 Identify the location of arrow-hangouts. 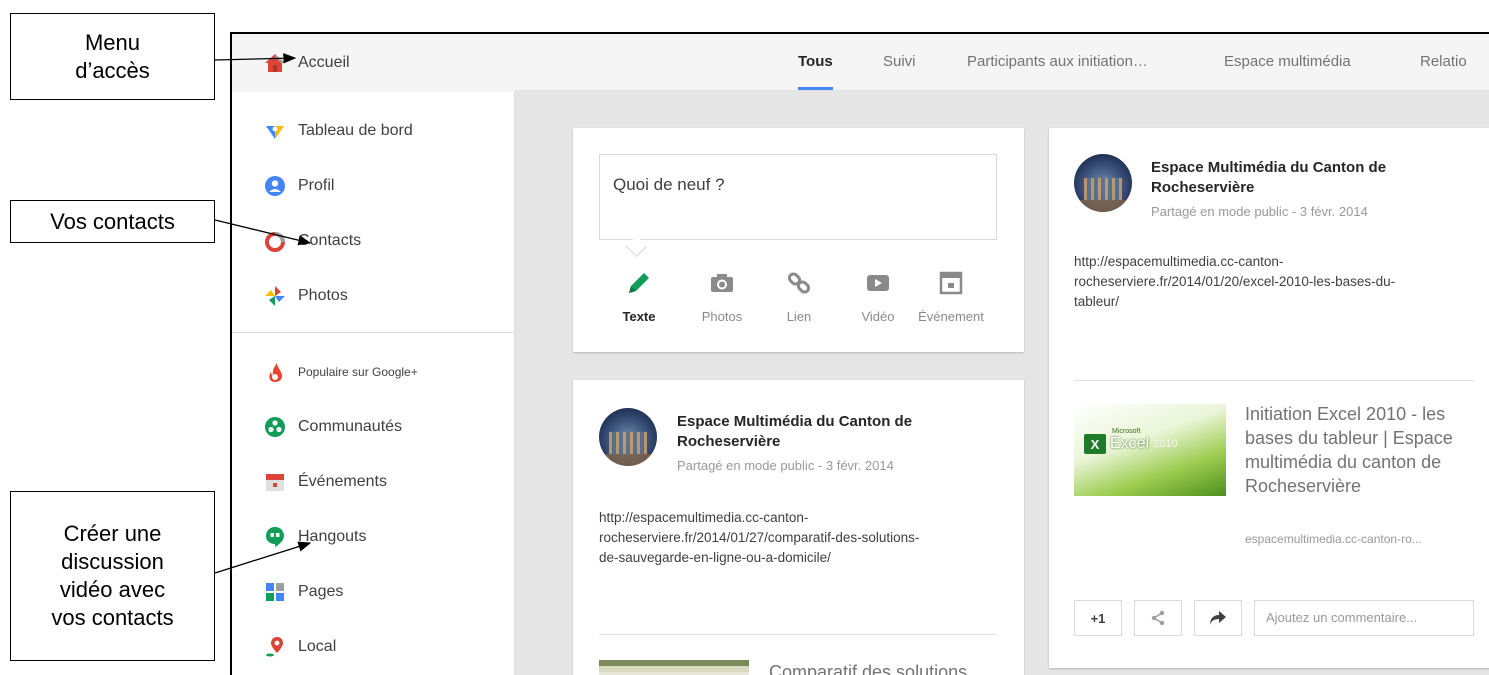
(263, 557).